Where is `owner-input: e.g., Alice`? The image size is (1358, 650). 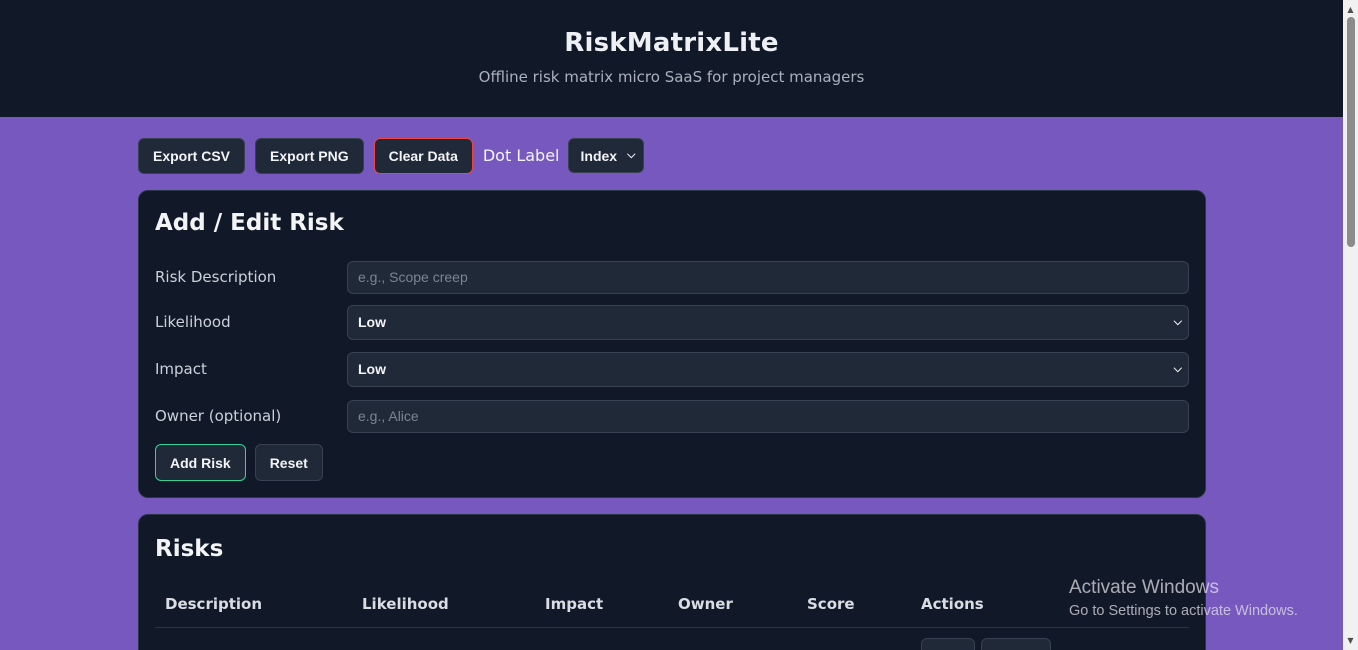
owner-input: e.g., Alice is located at coordinates (768, 416).